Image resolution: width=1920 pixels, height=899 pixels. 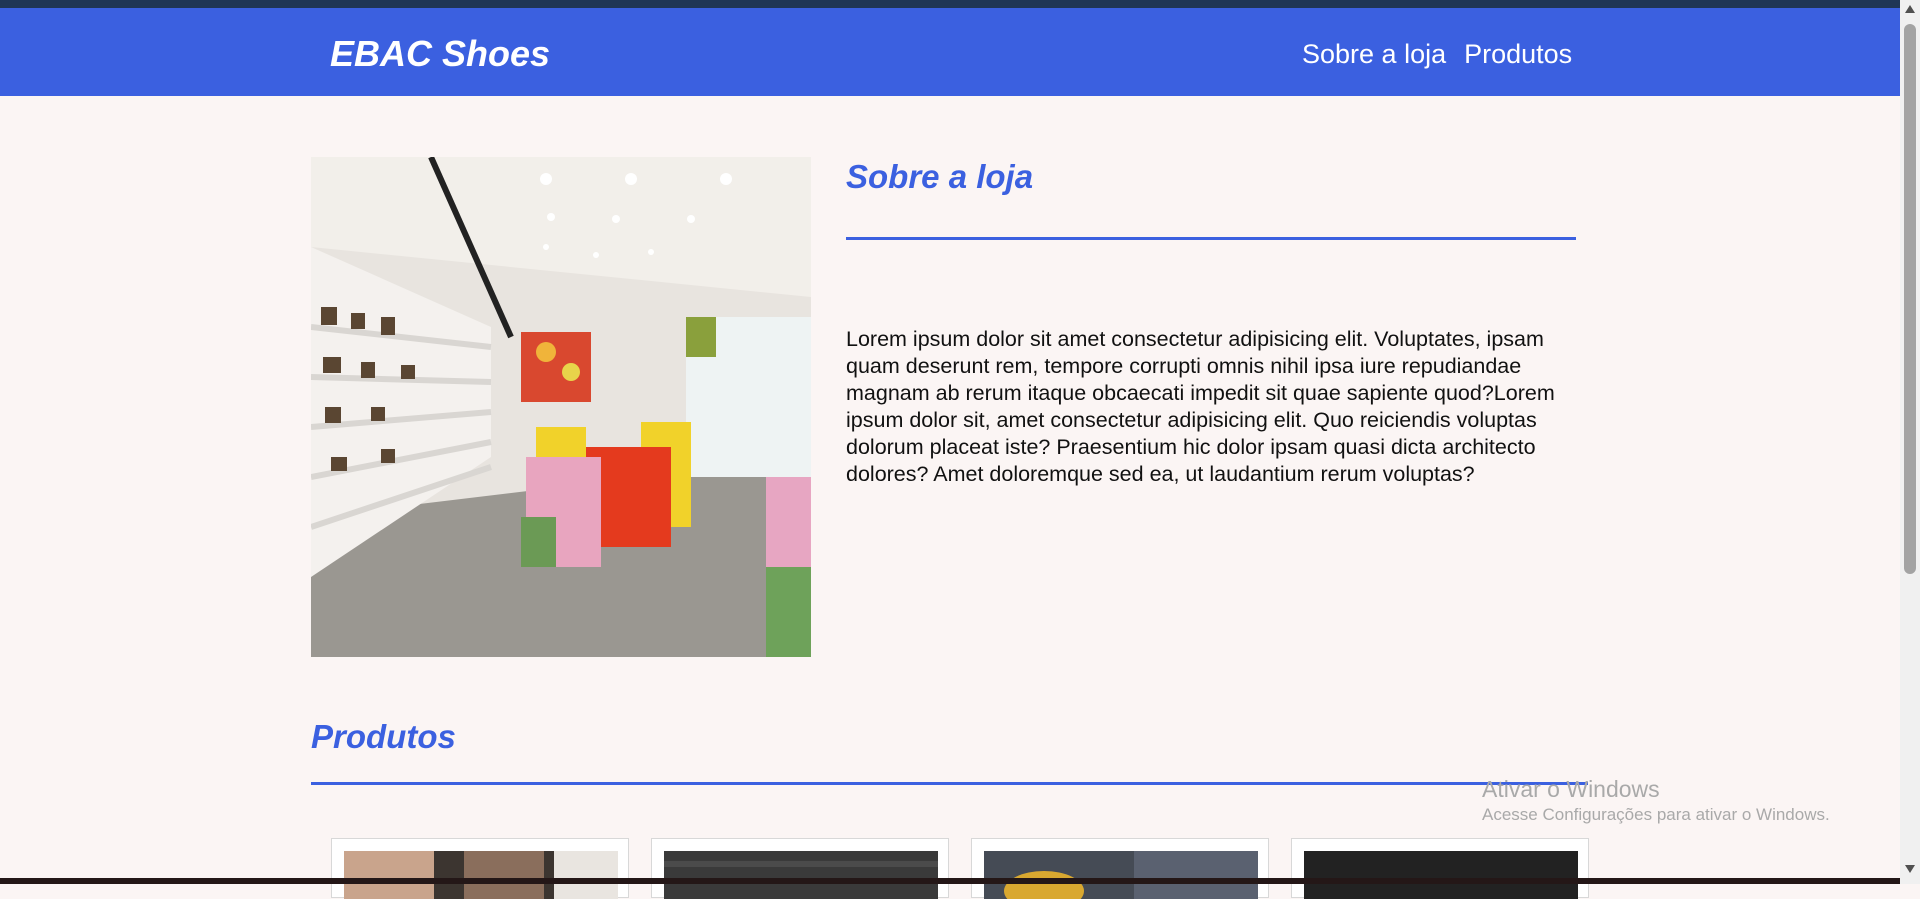 I want to click on about-title: Sobre a loja, so click(x=940, y=176).